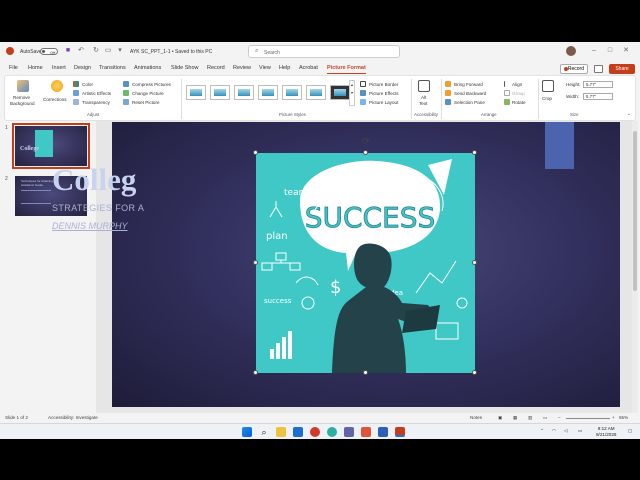 This screenshot has width=640, height=480. What do you see at coordinates (383, 102) in the screenshot?
I see `picture-layout-label: Picture Layout` at bounding box center [383, 102].